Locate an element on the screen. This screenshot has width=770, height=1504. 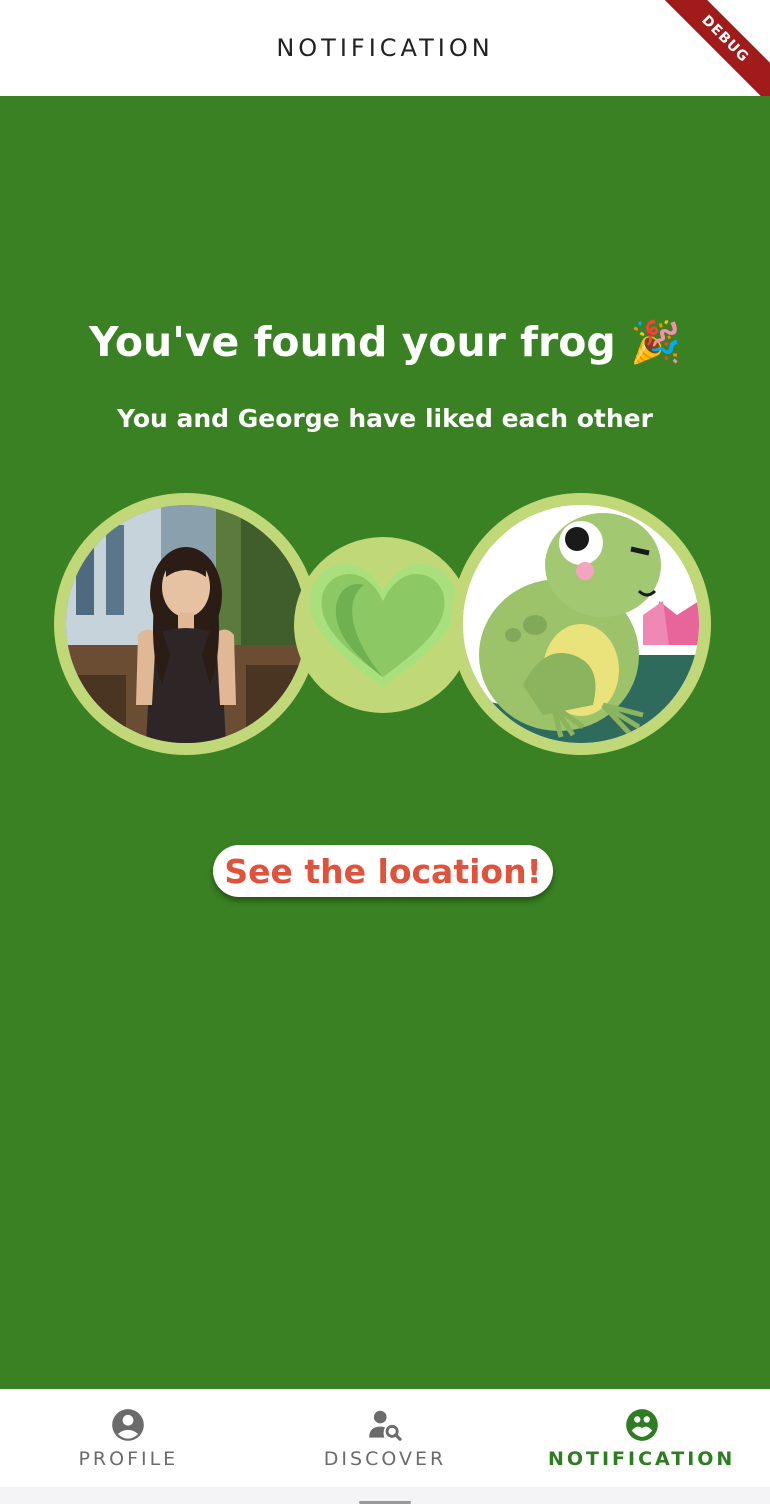
frog-illustration is located at coordinates (581, 624).